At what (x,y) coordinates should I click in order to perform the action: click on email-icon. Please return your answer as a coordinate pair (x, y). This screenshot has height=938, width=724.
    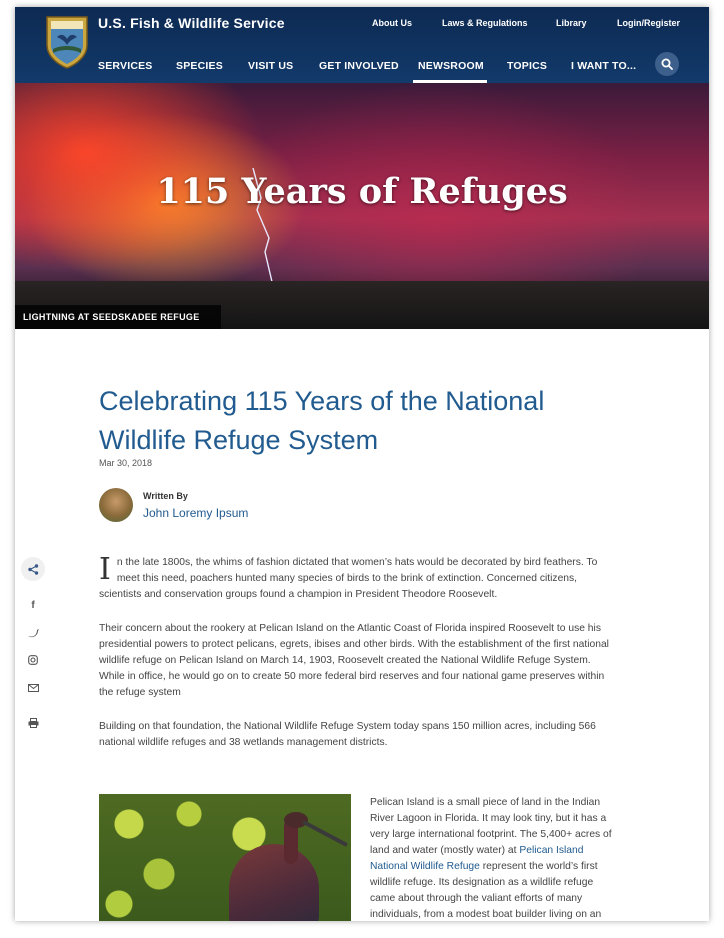
    Looking at the image, I should click on (33, 688).